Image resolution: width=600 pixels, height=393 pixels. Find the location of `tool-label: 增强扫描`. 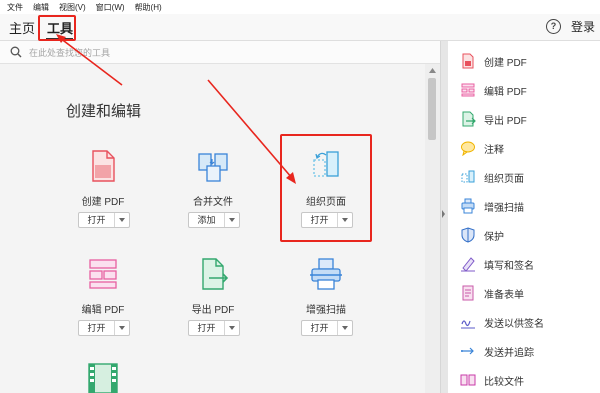

tool-label: 增强扫描 is located at coordinates (326, 310).